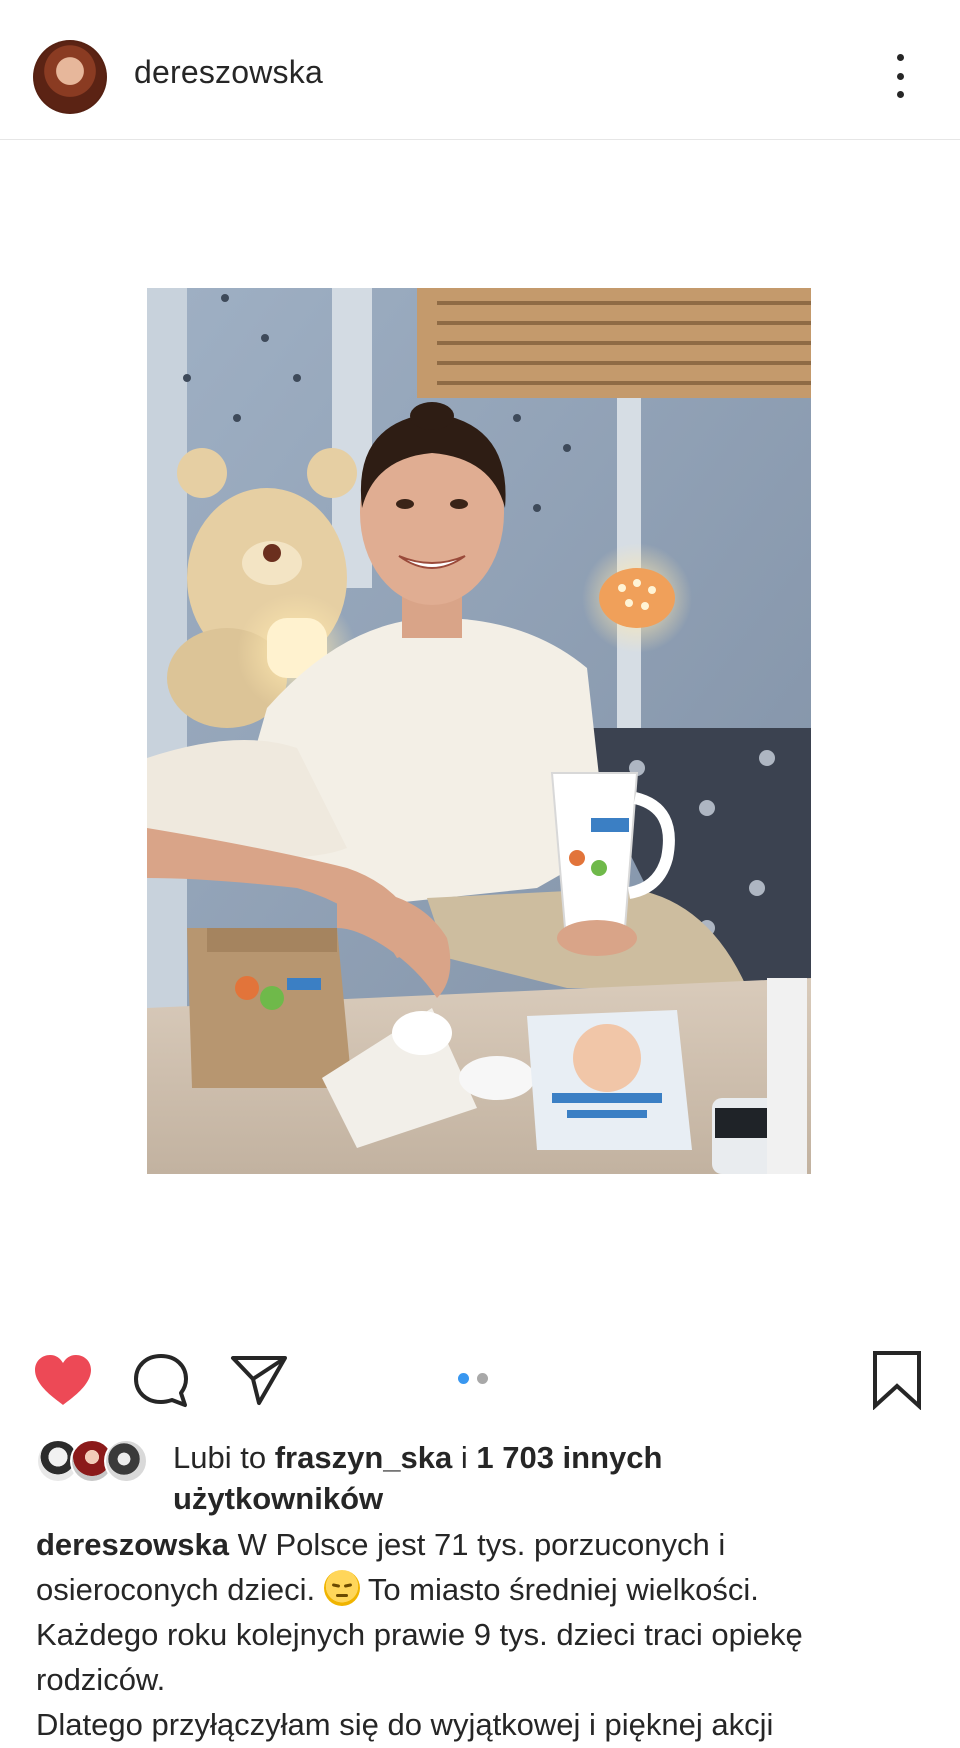 The image size is (960, 1748). I want to click on liker-avatar, so click(126, 1461).